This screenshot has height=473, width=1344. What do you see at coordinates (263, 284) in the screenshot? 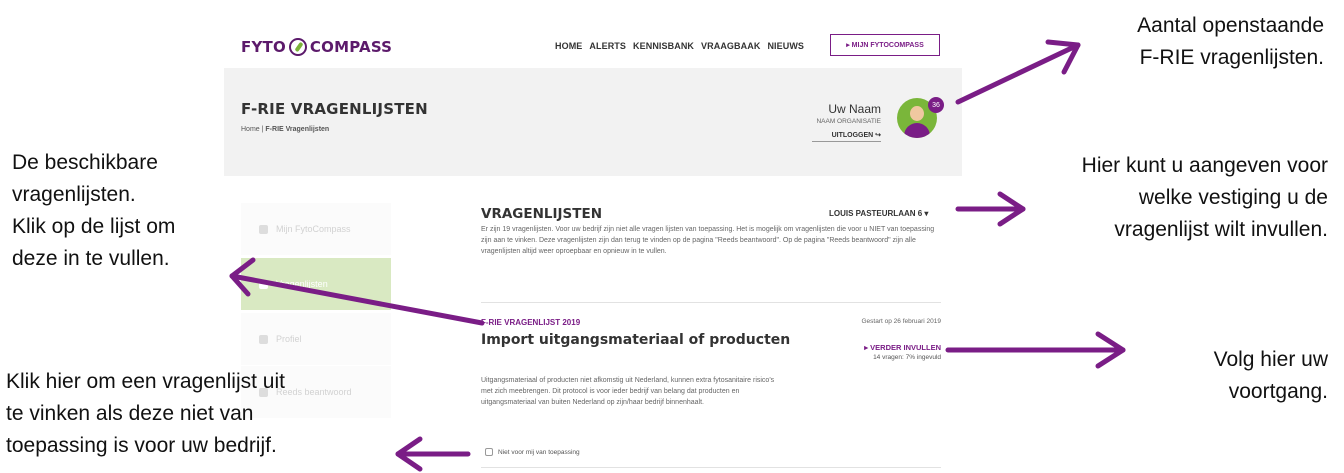
I see `list-icon` at bounding box center [263, 284].